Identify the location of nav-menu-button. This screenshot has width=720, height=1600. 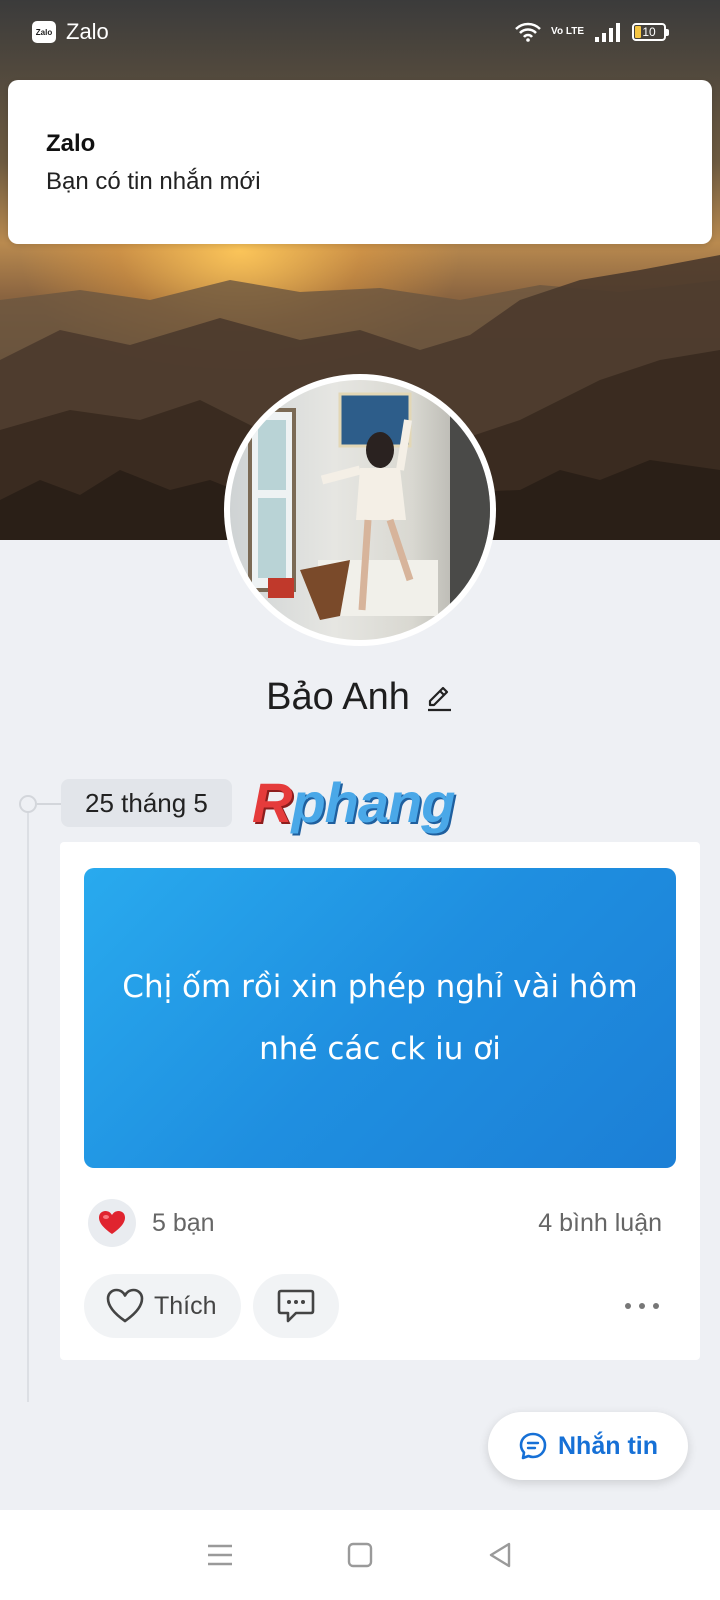
(220, 1555).